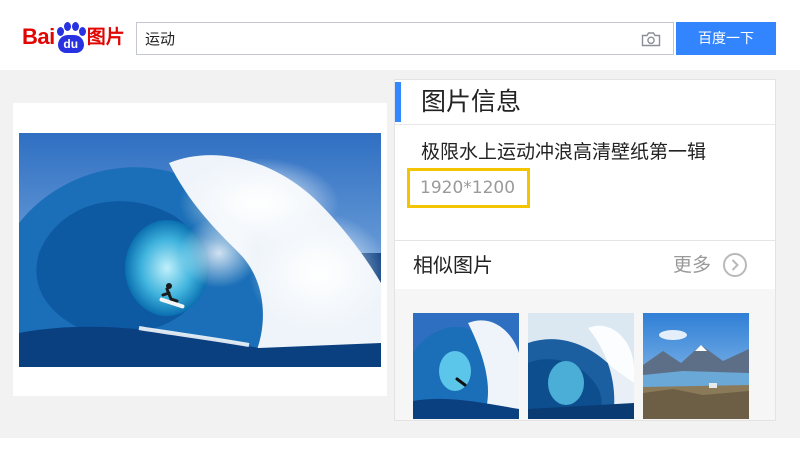 This screenshot has height=450, width=800. I want to click on search-input, so click(385, 38).